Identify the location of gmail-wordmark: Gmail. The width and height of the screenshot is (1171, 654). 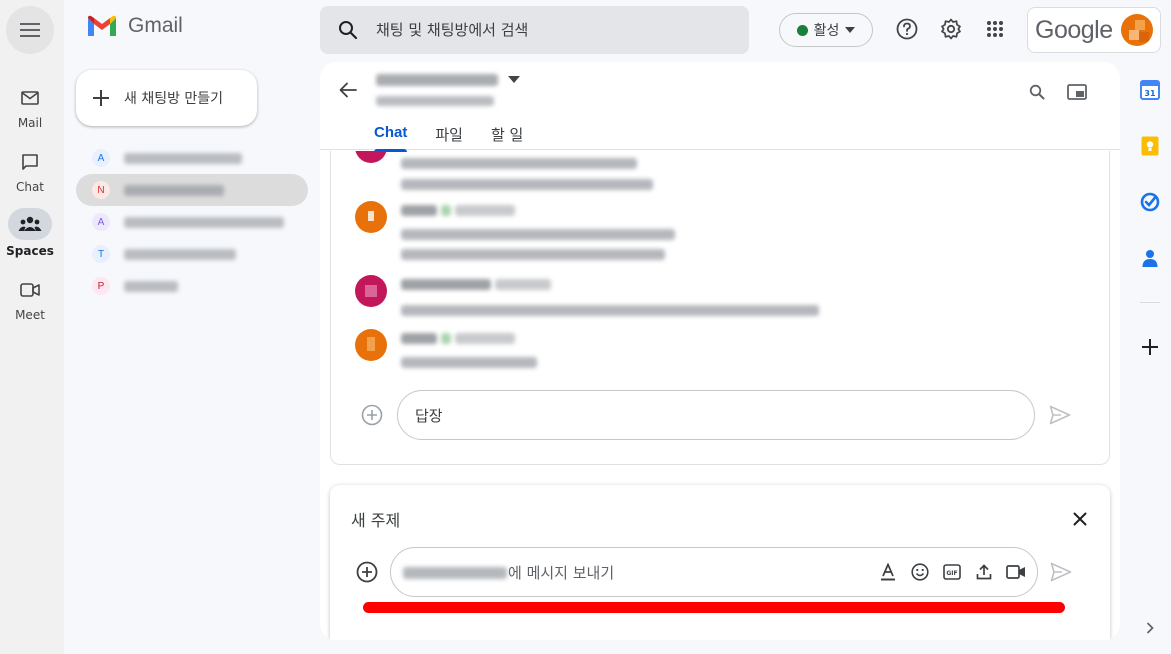
(155, 25).